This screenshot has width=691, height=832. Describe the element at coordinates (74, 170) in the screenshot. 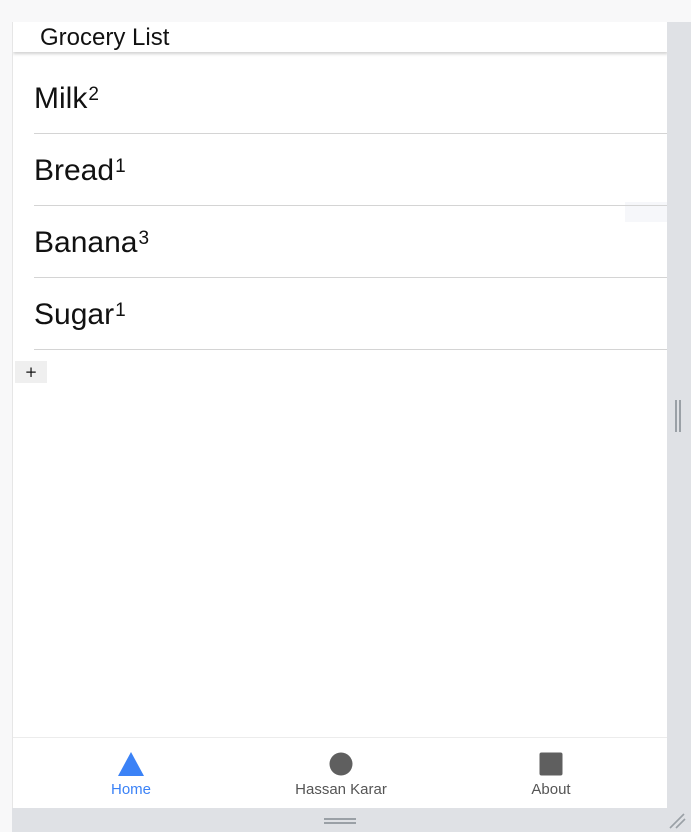

I see `item-name: Bread` at that location.